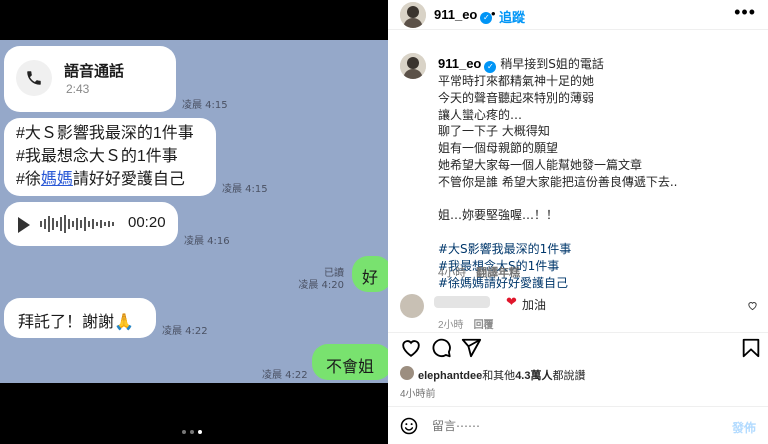 This screenshot has height=444, width=768. What do you see at coordinates (745, 12) in the screenshot?
I see `more-options-icon: •••` at bounding box center [745, 12].